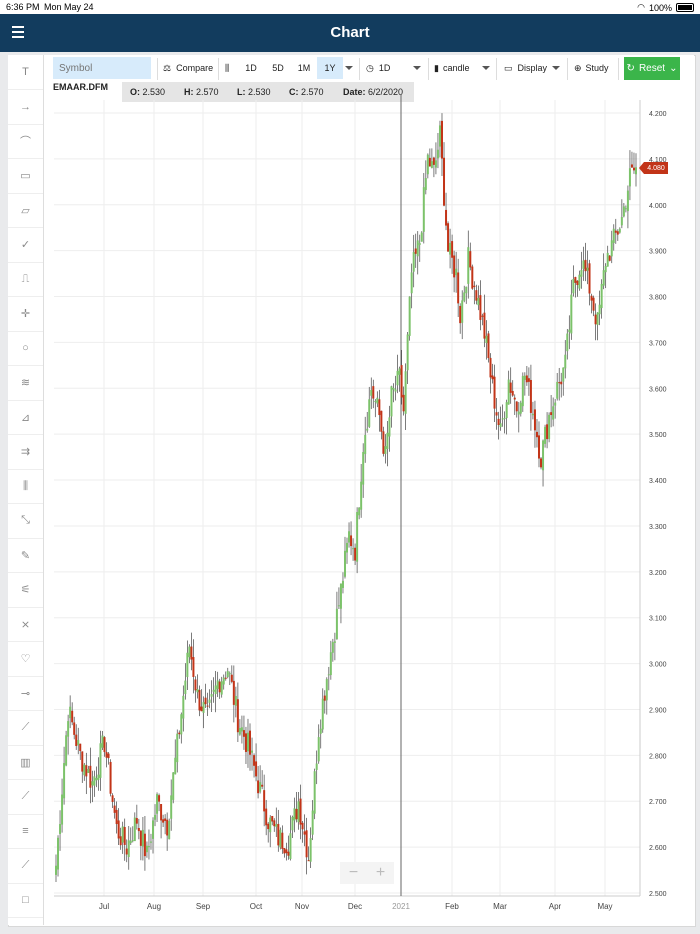 This screenshot has width=700, height=934. I want to click on x-tick-label: Jul, so click(104, 906).